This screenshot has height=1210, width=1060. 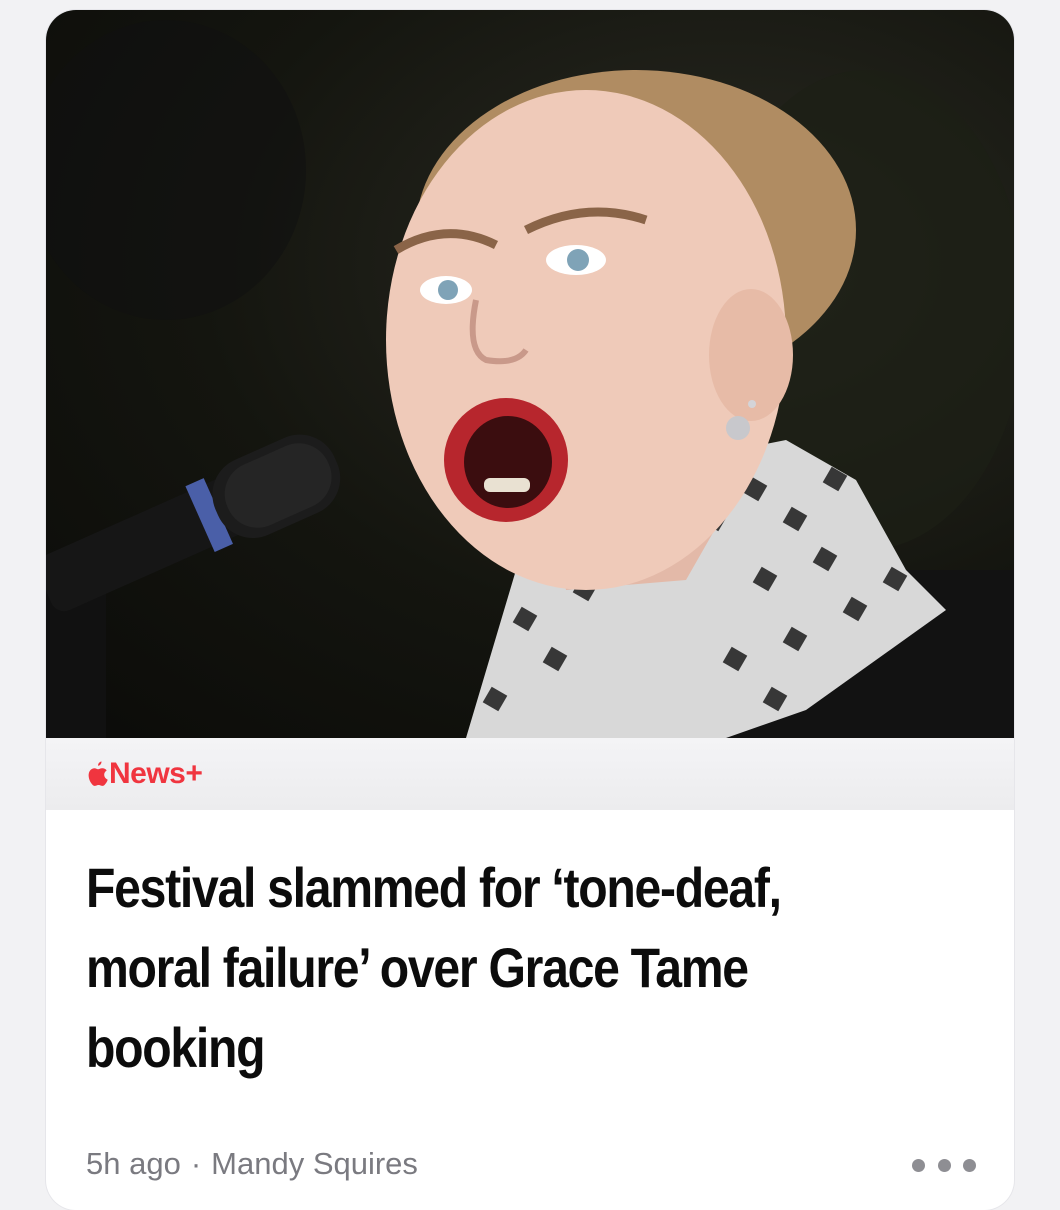 I want to click on ellipsis-icon, so click(x=944, y=1165).